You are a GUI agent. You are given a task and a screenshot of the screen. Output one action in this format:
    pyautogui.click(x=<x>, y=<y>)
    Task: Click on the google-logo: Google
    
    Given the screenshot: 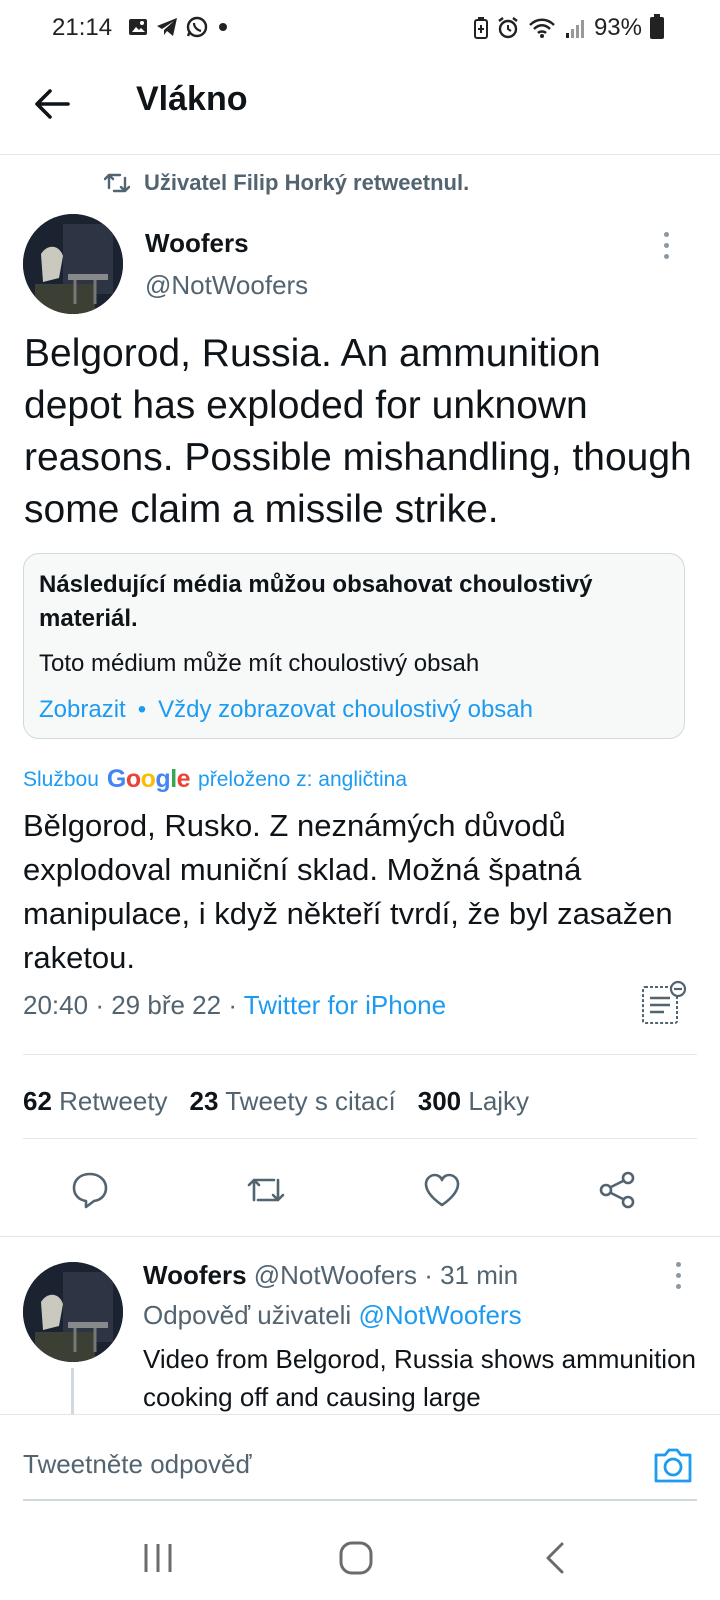 What is the action you would take?
    pyautogui.click(x=148, y=779)
    